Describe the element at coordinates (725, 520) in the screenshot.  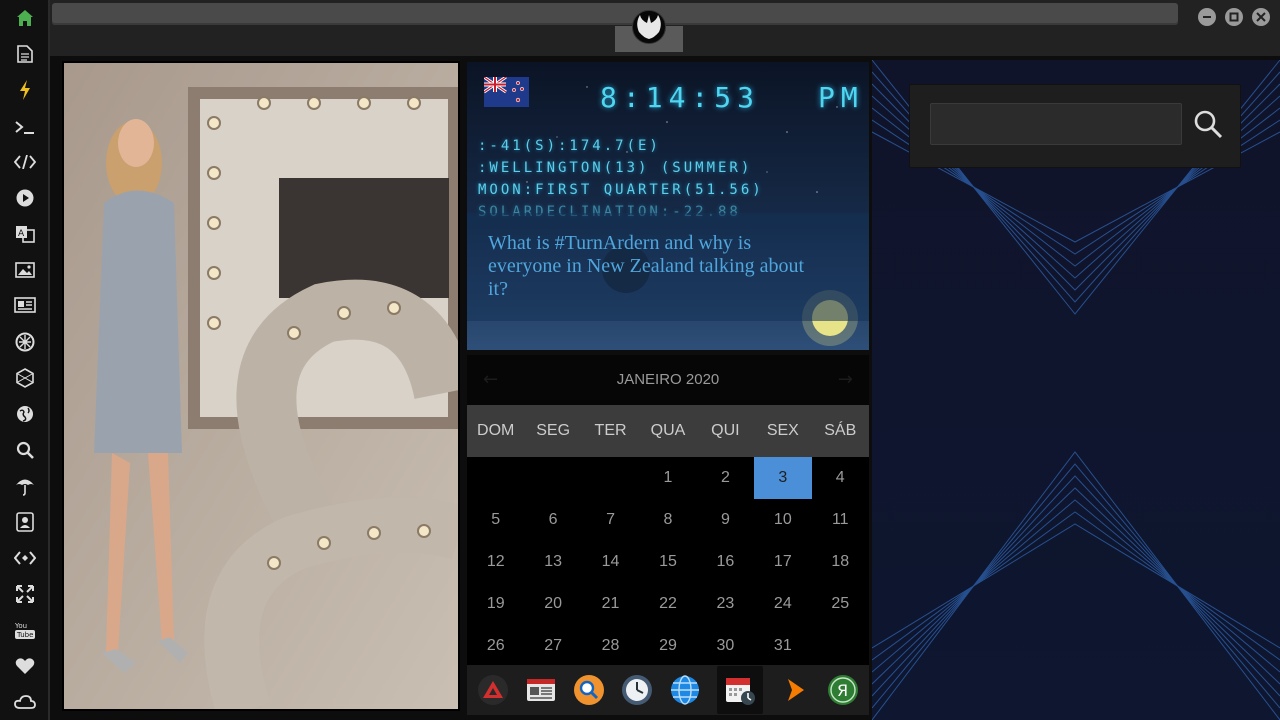
I see `calendar-day: 9` at that location.